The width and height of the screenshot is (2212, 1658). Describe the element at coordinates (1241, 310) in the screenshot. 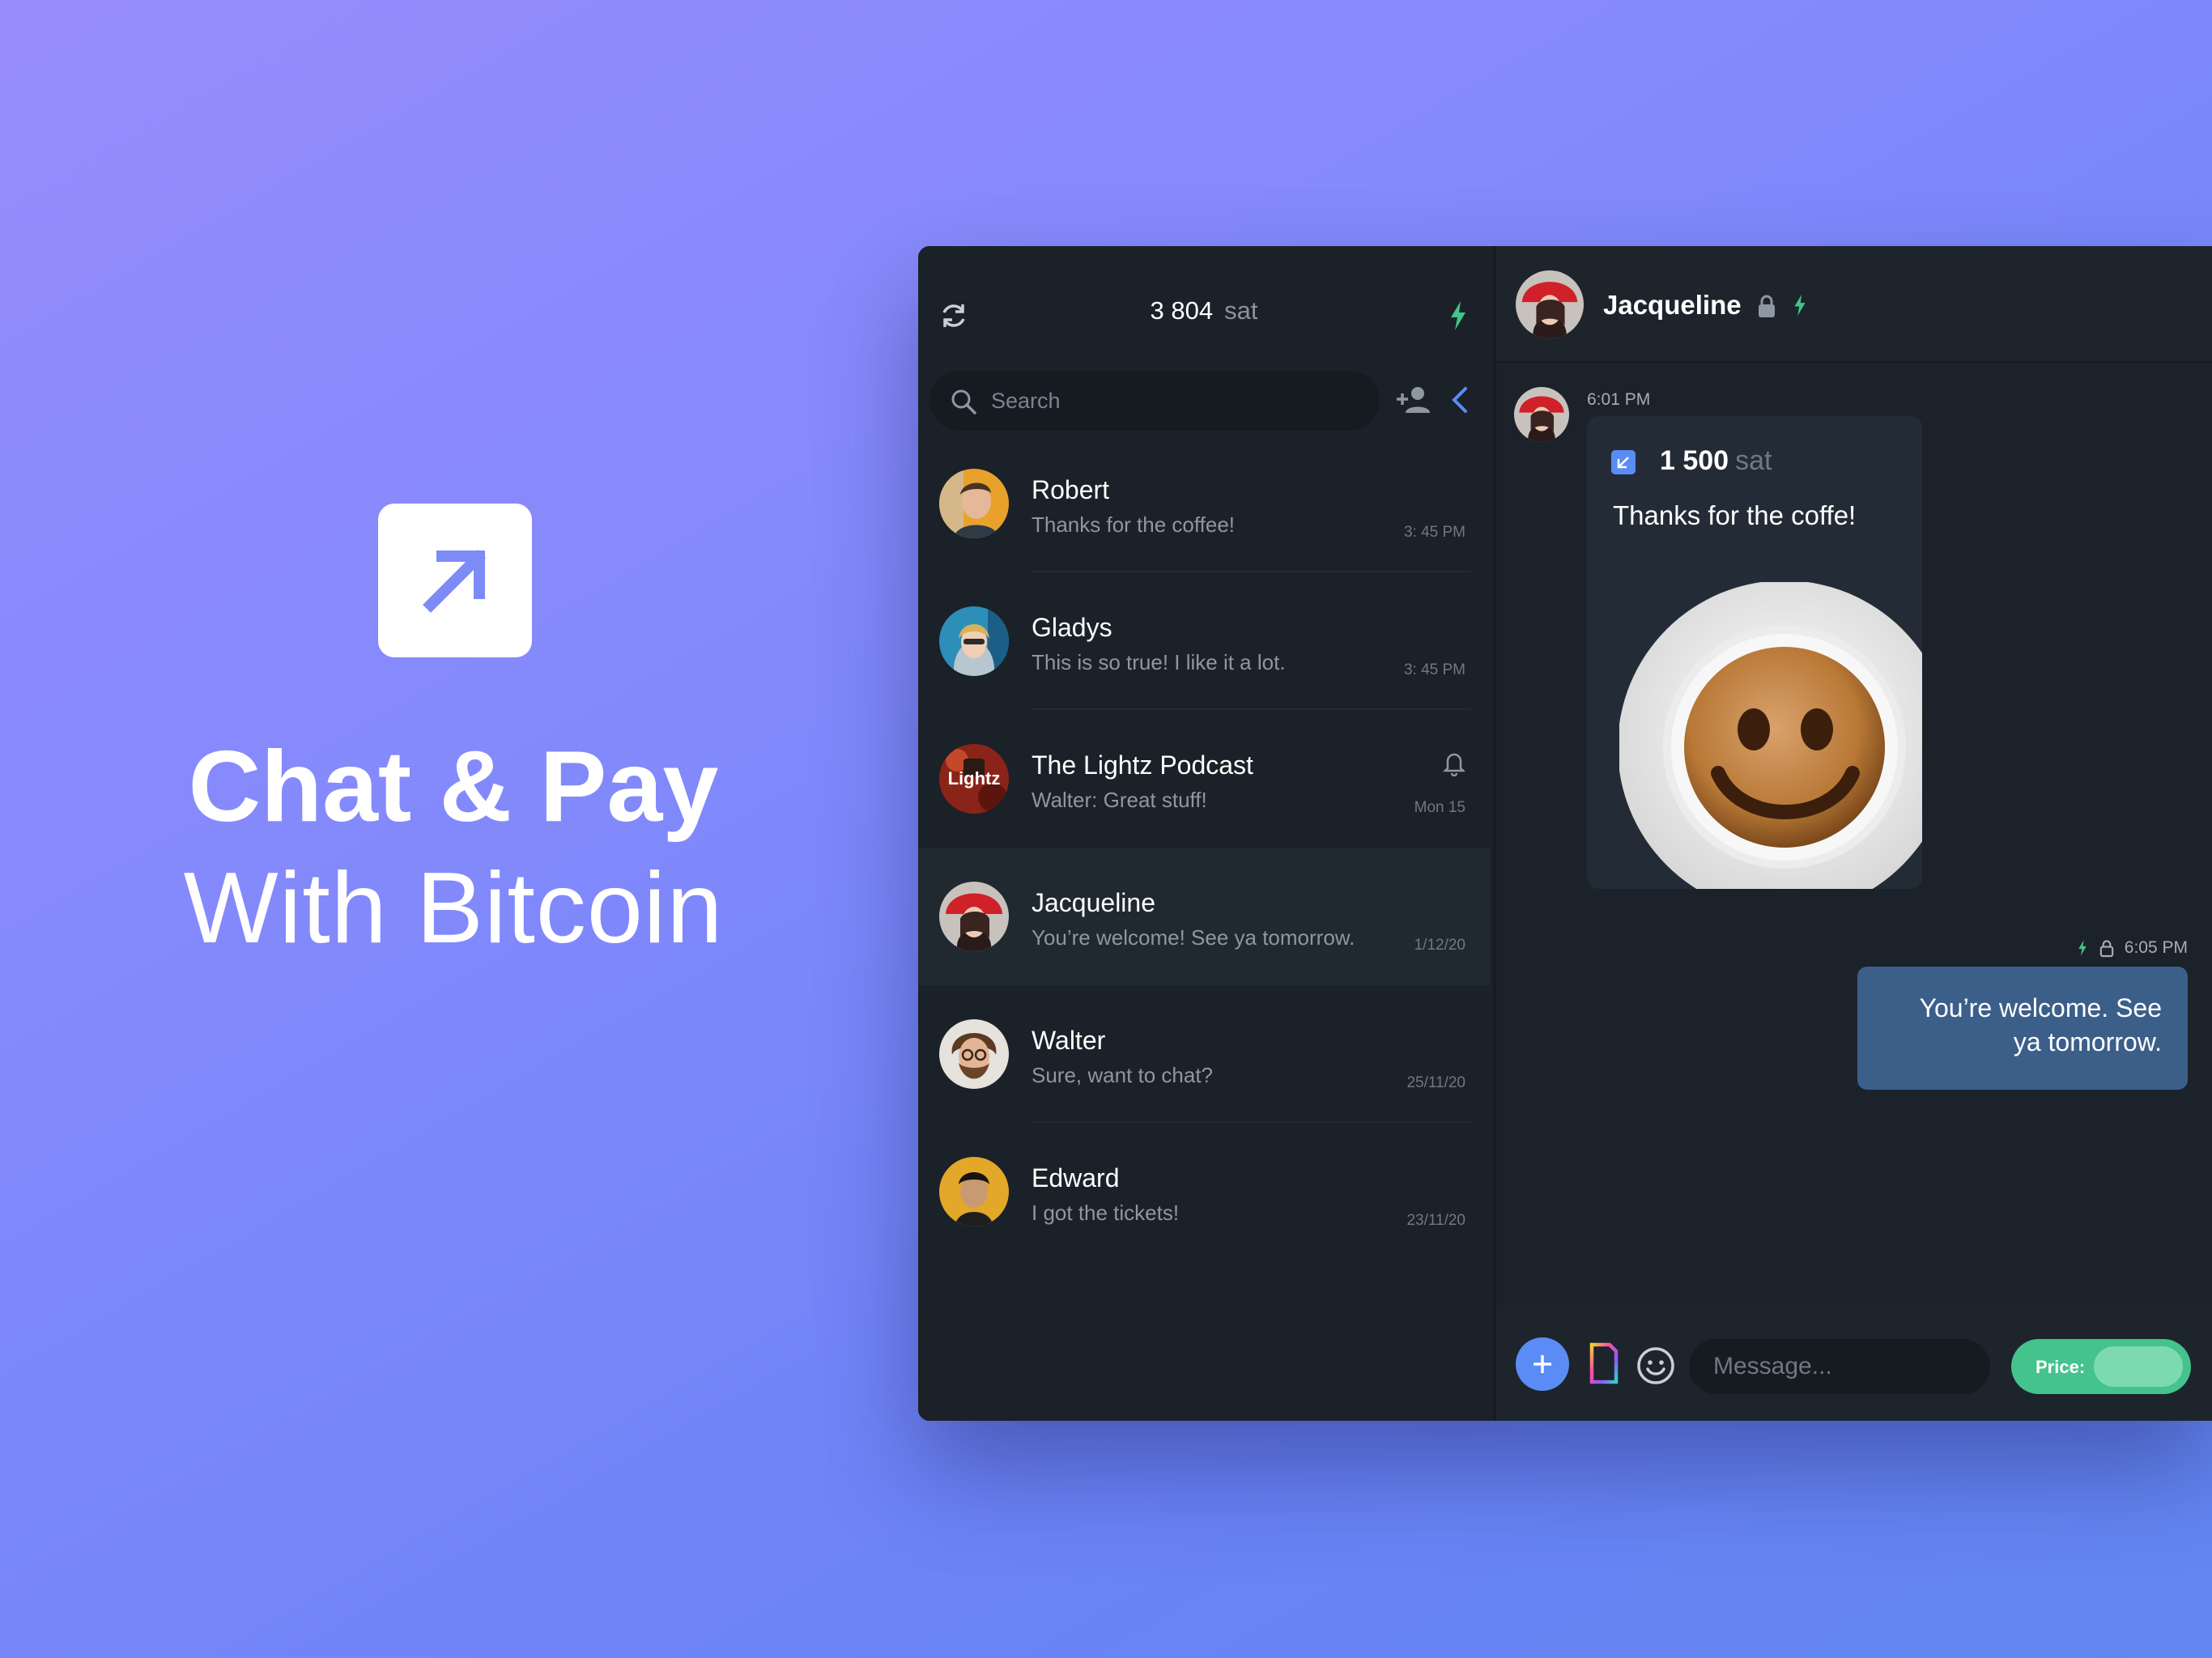

I see `balance-unit: sat` at that location.